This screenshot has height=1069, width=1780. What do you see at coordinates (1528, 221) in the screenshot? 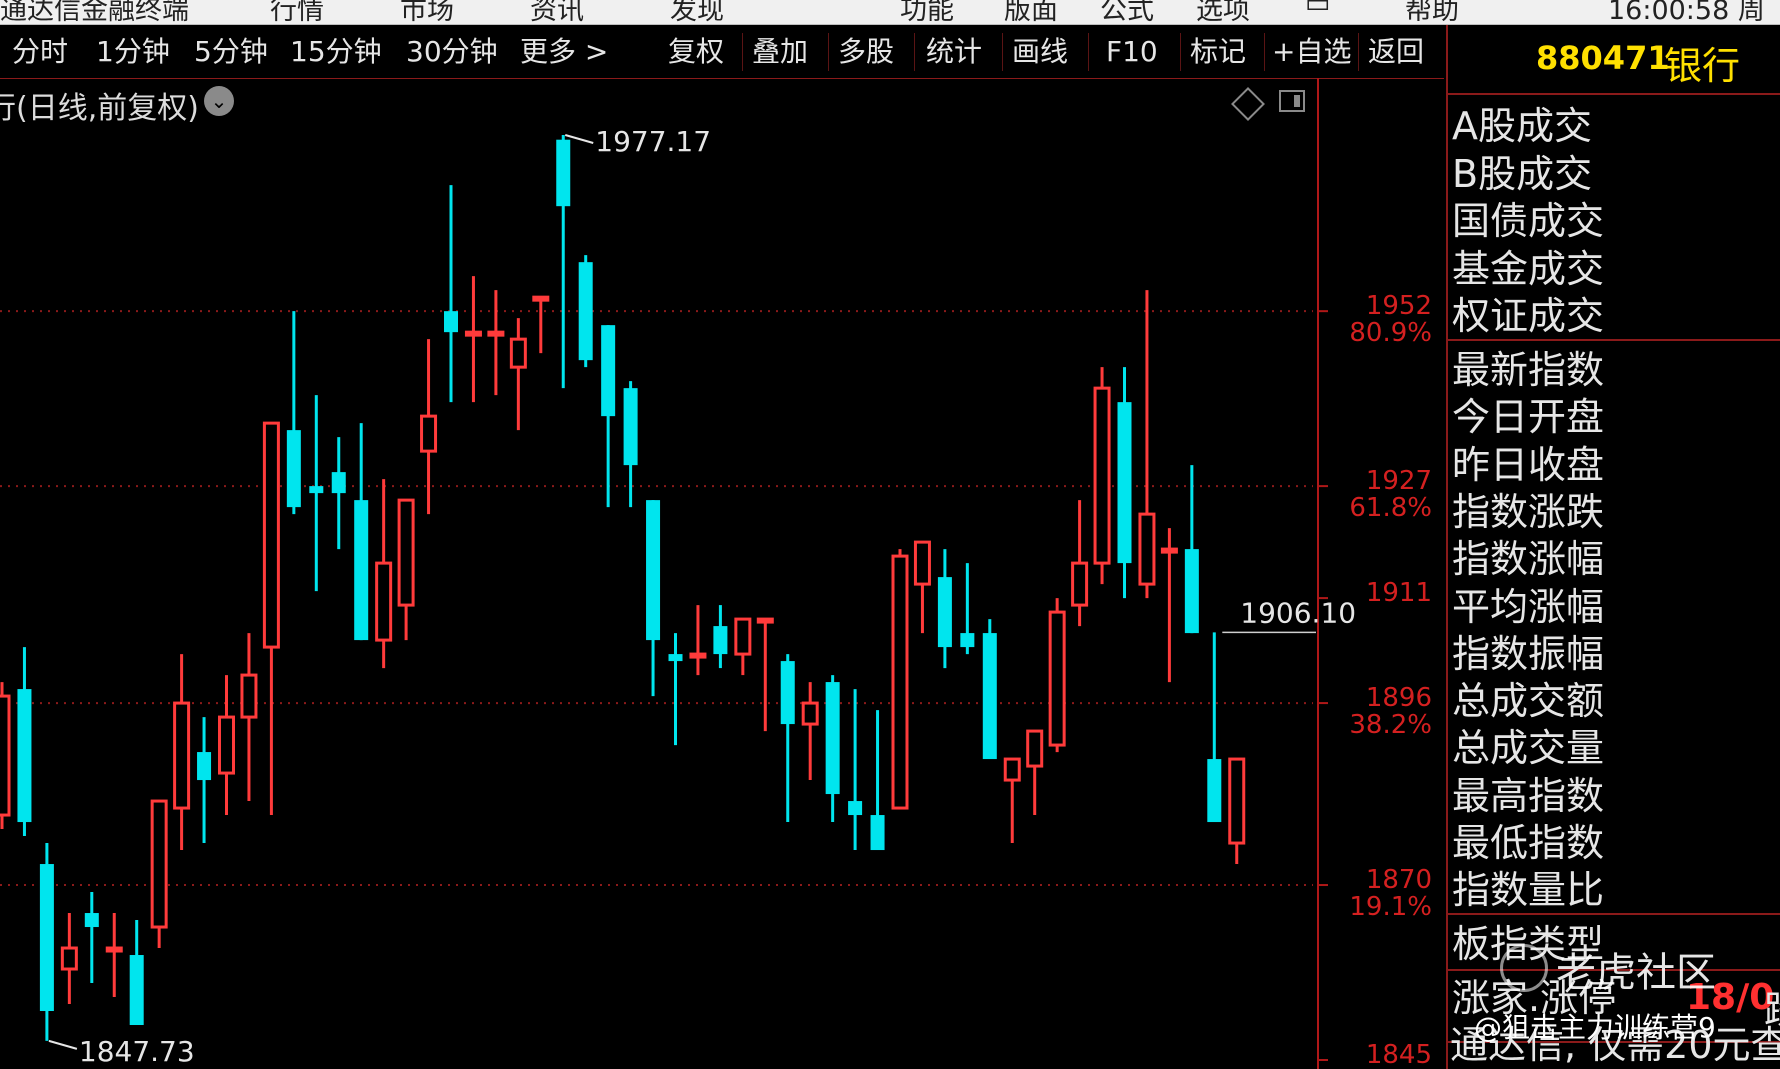
I see `volume-row-label: 国债成交` at bounding box center [1528, 221].